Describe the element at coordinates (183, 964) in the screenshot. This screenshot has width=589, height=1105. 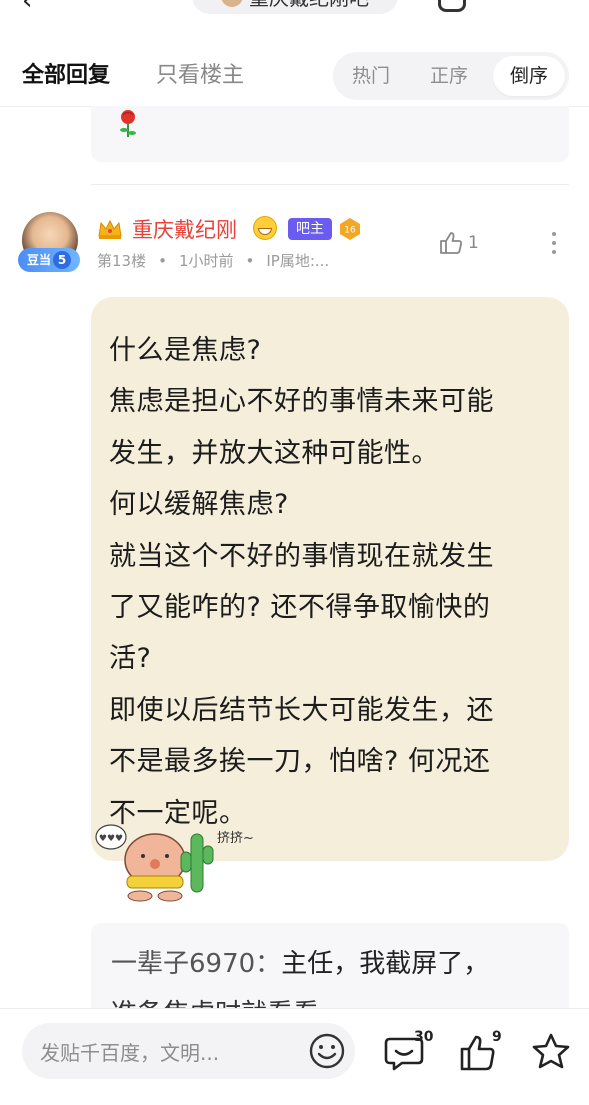
I see `sub-reply-author: 一辈子6970` at that location.